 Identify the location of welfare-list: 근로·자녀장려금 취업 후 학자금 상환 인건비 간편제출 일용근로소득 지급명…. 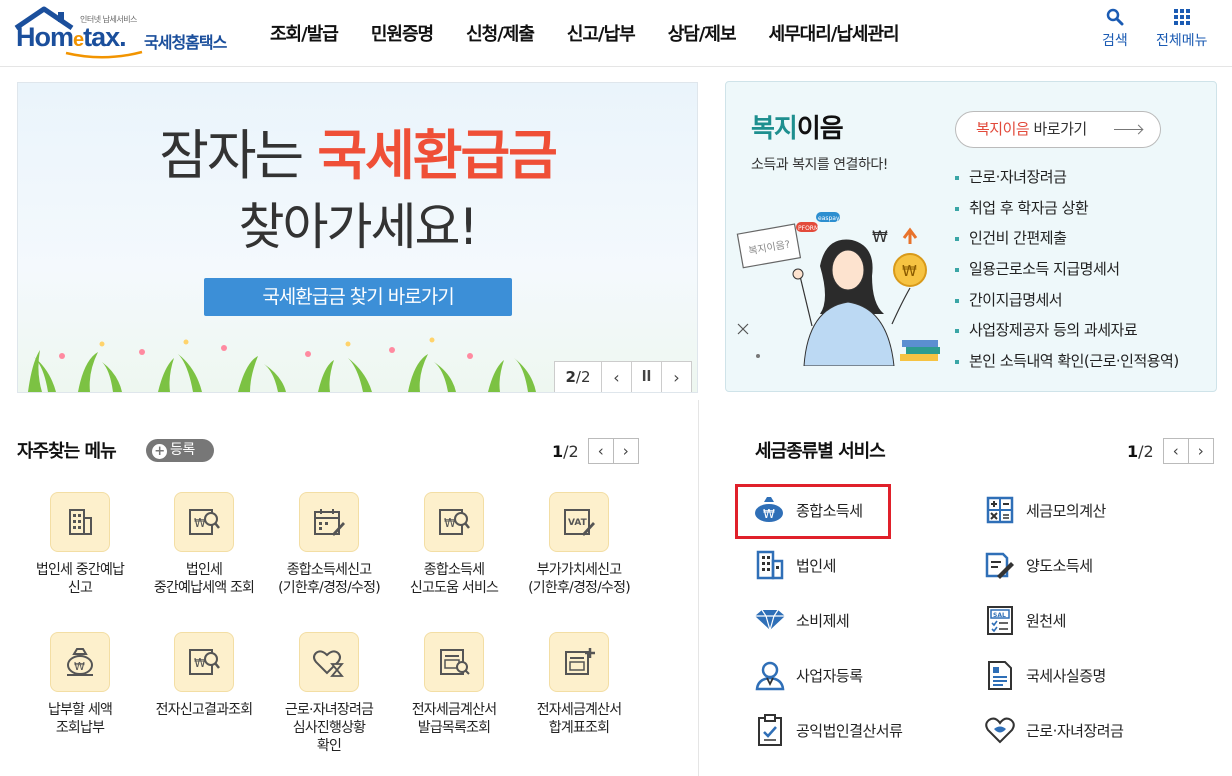
(1067, 269).